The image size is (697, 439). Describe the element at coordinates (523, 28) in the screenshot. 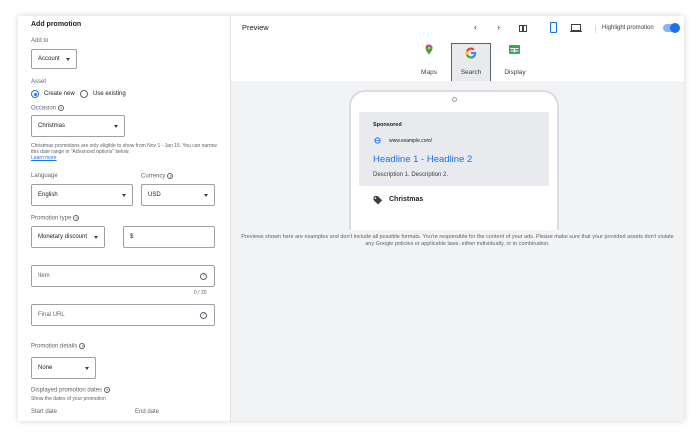

I see `split-view-icon` at that location.